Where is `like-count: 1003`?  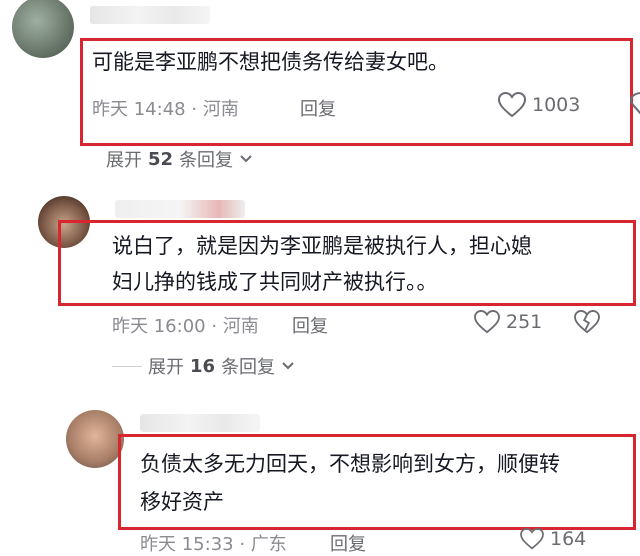
like-count: 1003 is located at coordinates (556, 105).